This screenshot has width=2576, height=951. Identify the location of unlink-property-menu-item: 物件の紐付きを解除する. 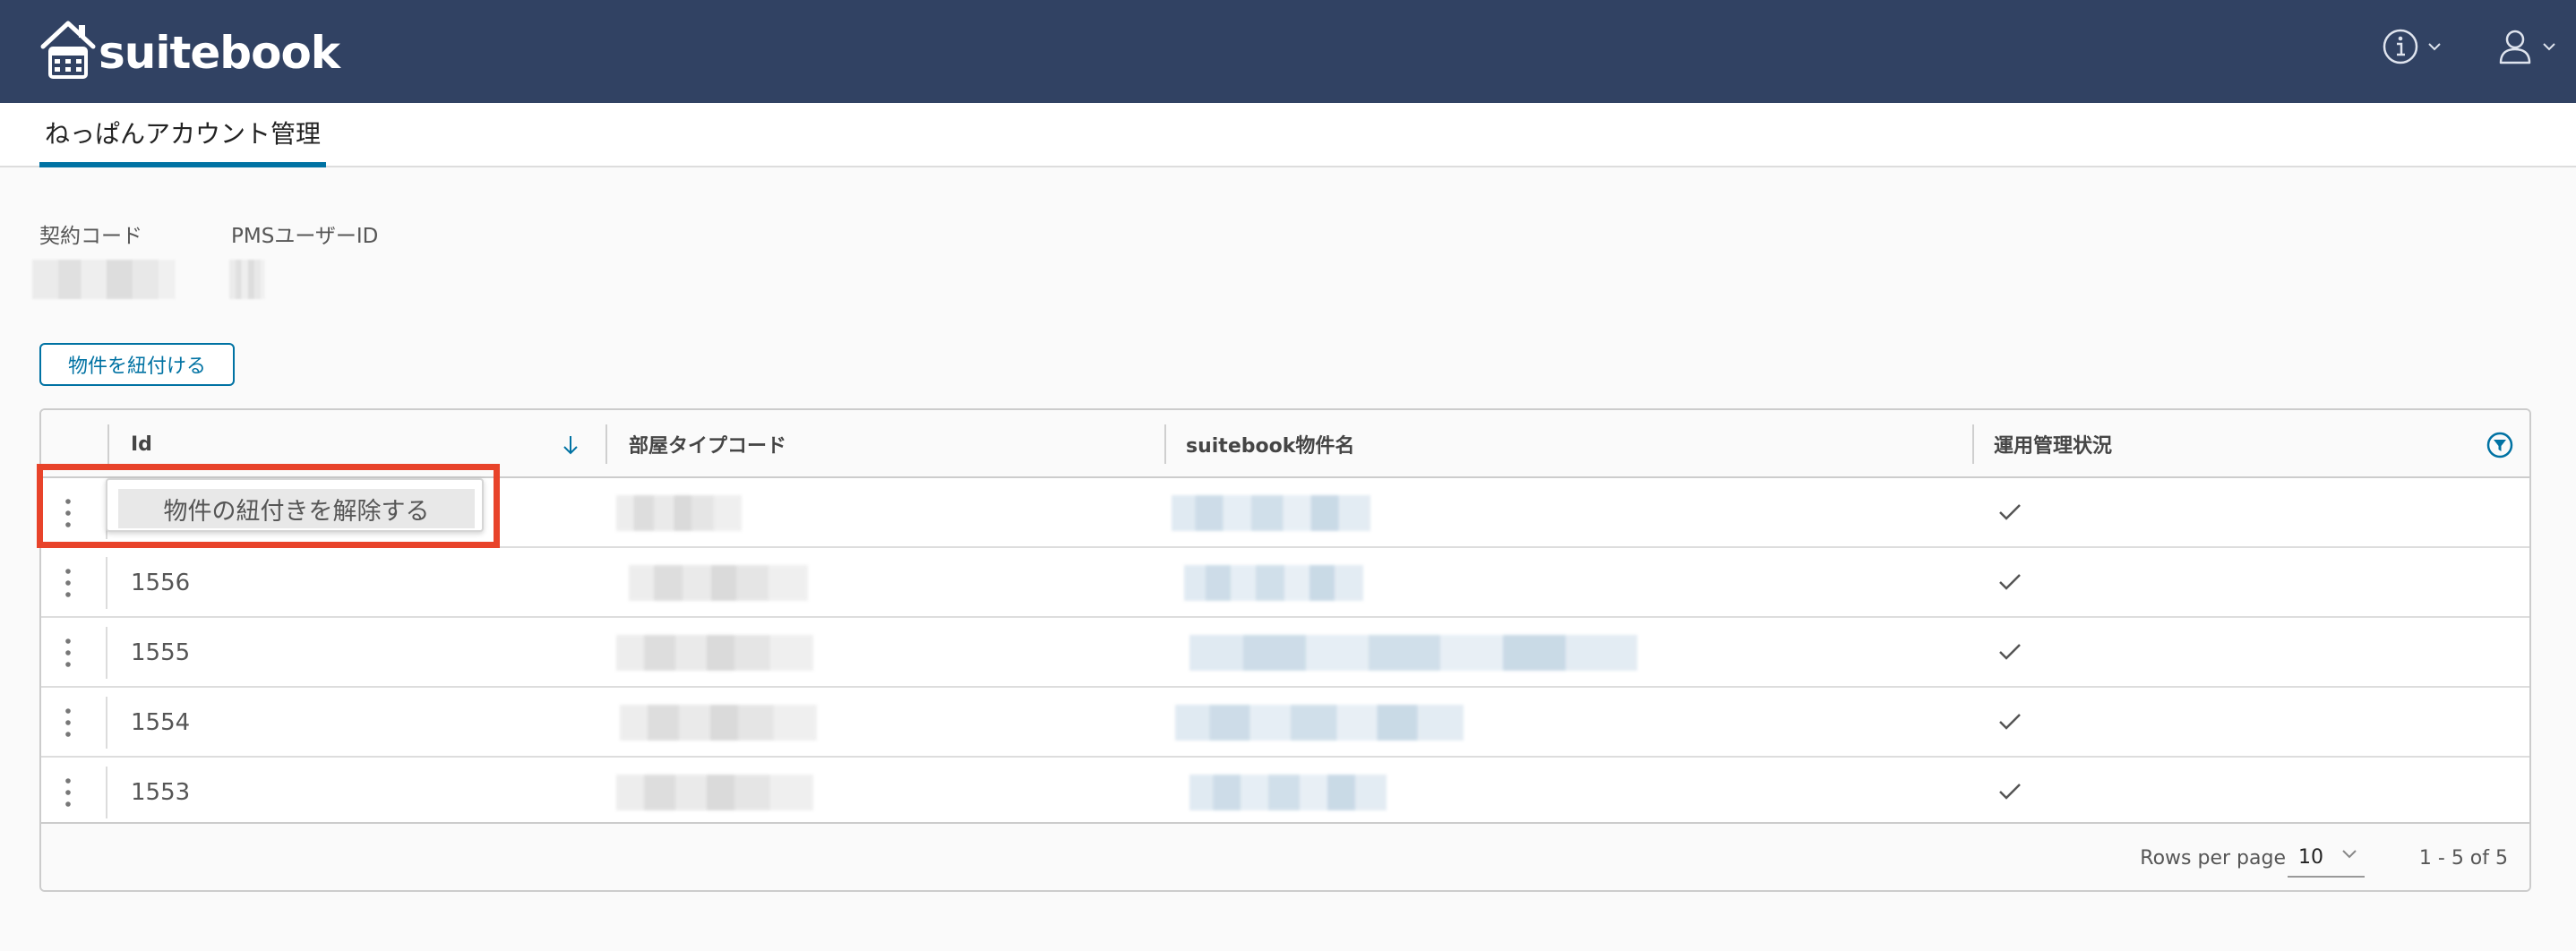
(296, 508).